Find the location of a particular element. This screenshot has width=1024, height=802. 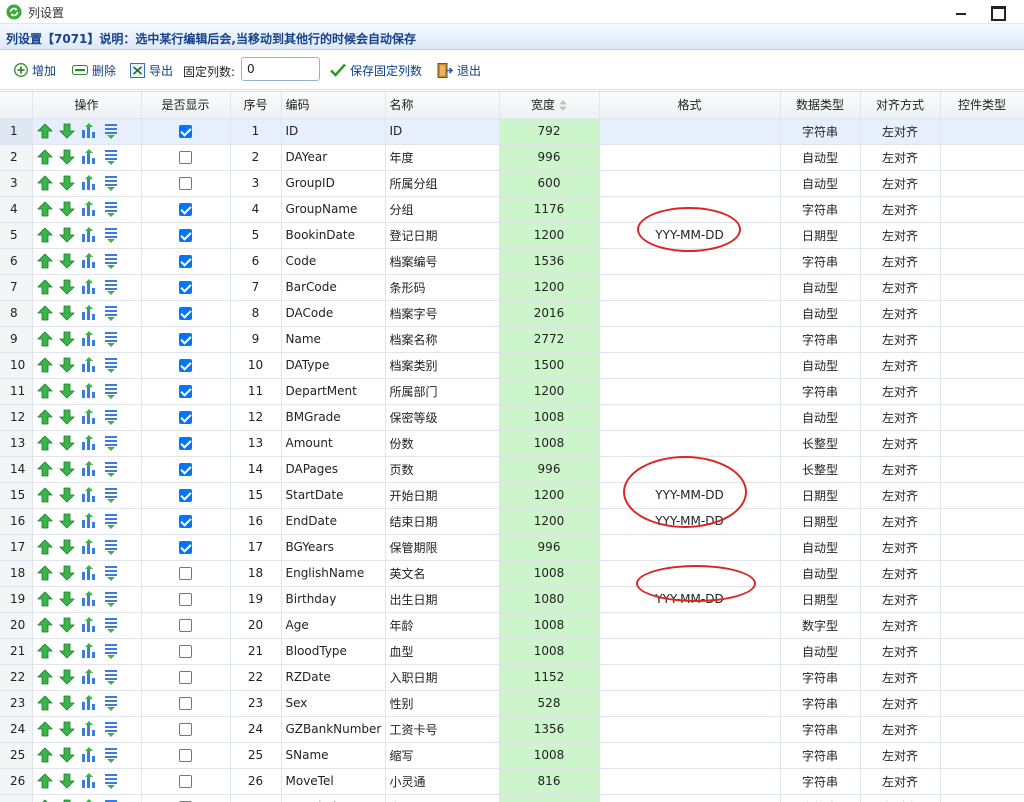

code-cell: SName is located at coordinates (333, 755).